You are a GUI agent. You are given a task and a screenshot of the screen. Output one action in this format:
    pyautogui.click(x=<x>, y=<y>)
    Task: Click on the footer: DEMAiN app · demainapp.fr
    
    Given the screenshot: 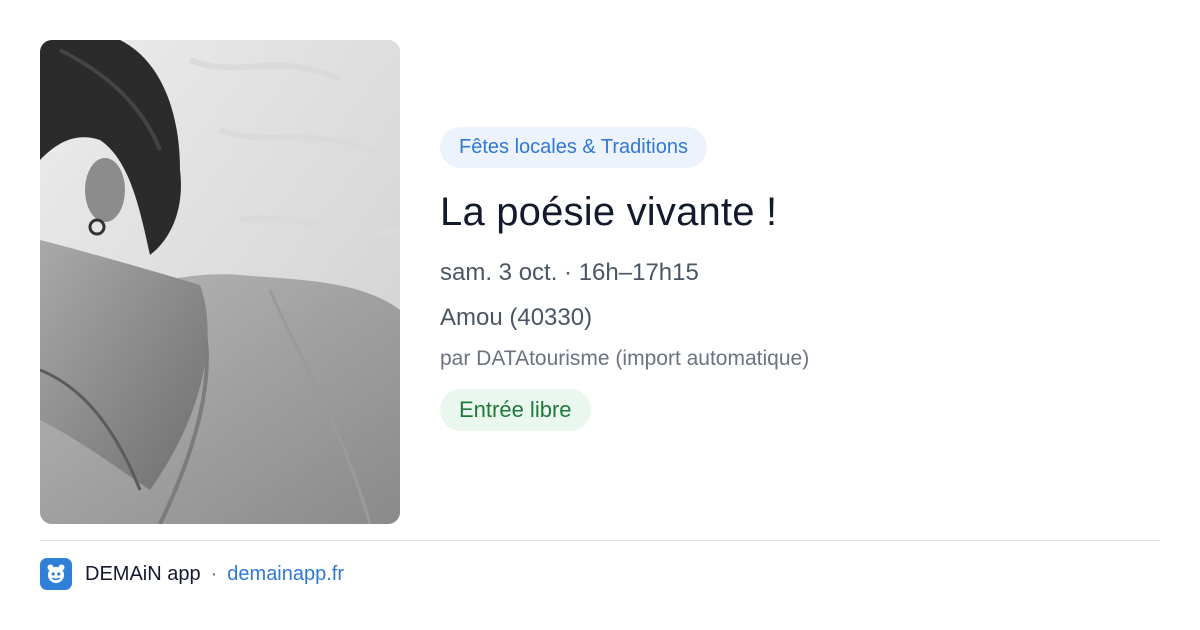 What is the action you would take?
    pyautogui.click(x=192, y=574)
    